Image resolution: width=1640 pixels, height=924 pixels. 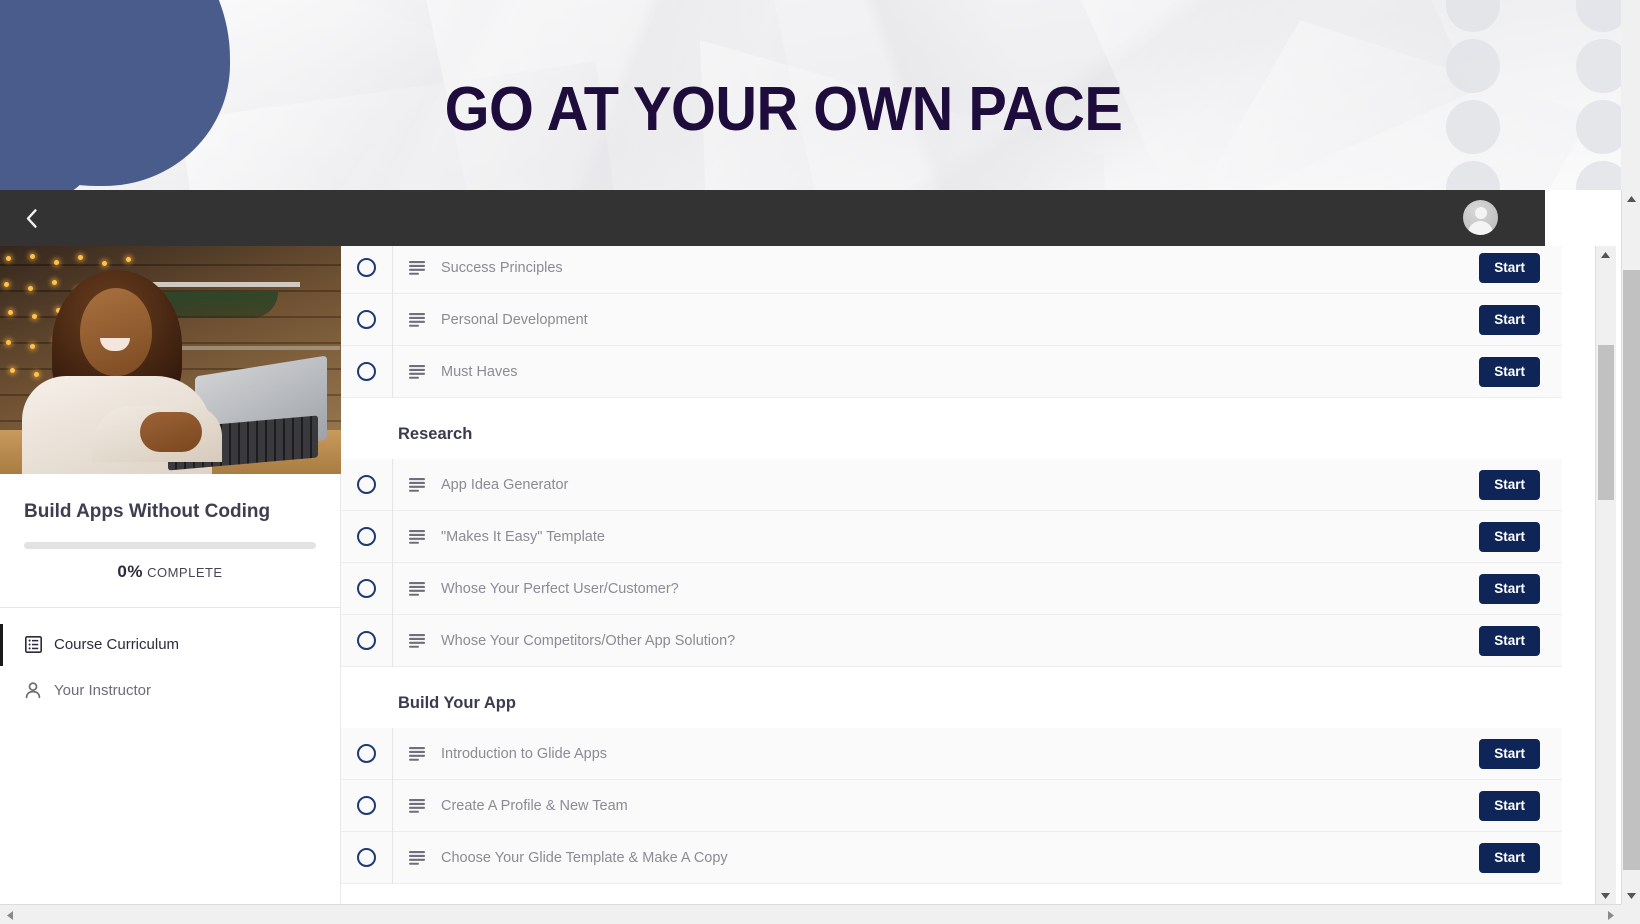 What do you see at coordinates (772, 218) in the screenshot?
I see `course-toolbar` at bounding box center [772, 218].